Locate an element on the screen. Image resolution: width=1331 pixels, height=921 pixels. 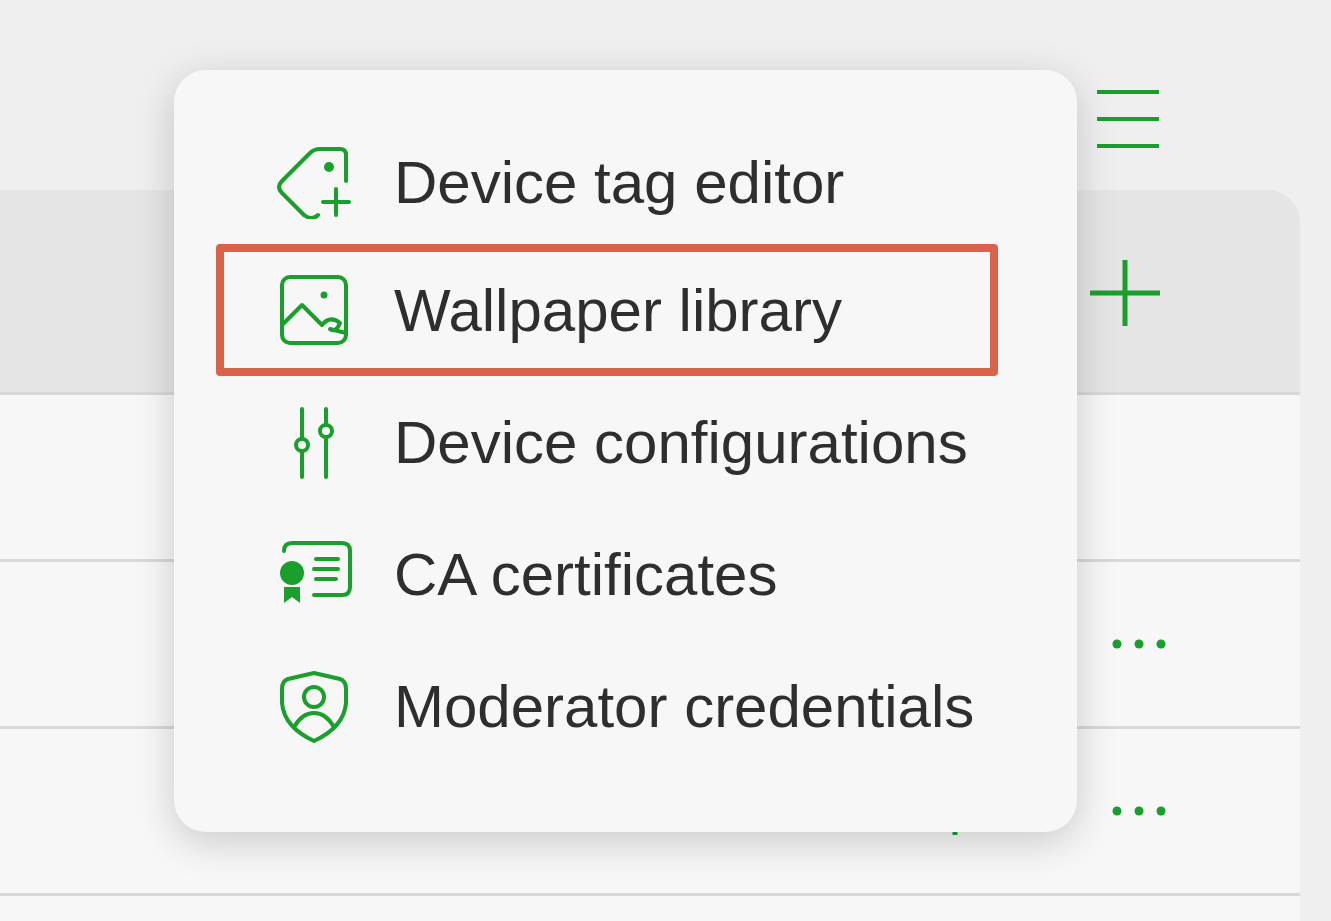
add-icon is located at coordinates (1125, 293).